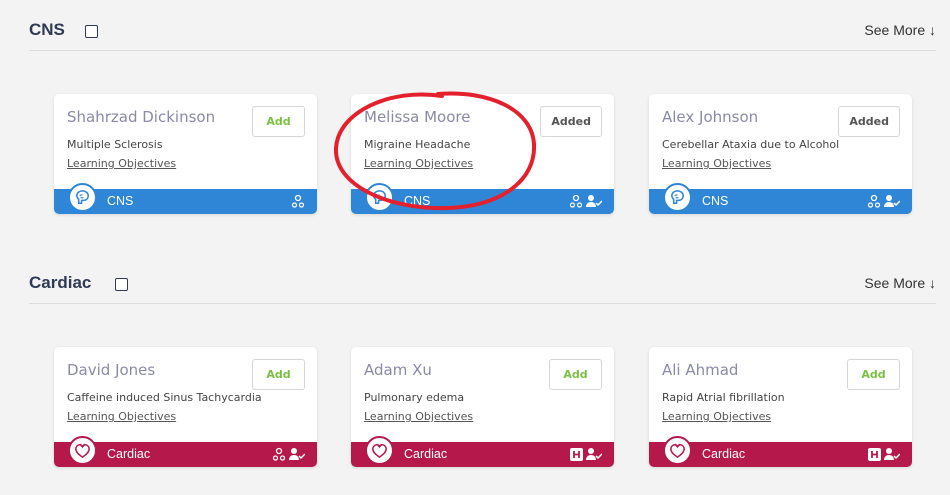 This screenshot has width=950, height=495. What do you see at coordinates (723, 397) in the screenshot?
I see `diagnosis: Rapid Atrial fibrillation` at bounding box center [723, 397].